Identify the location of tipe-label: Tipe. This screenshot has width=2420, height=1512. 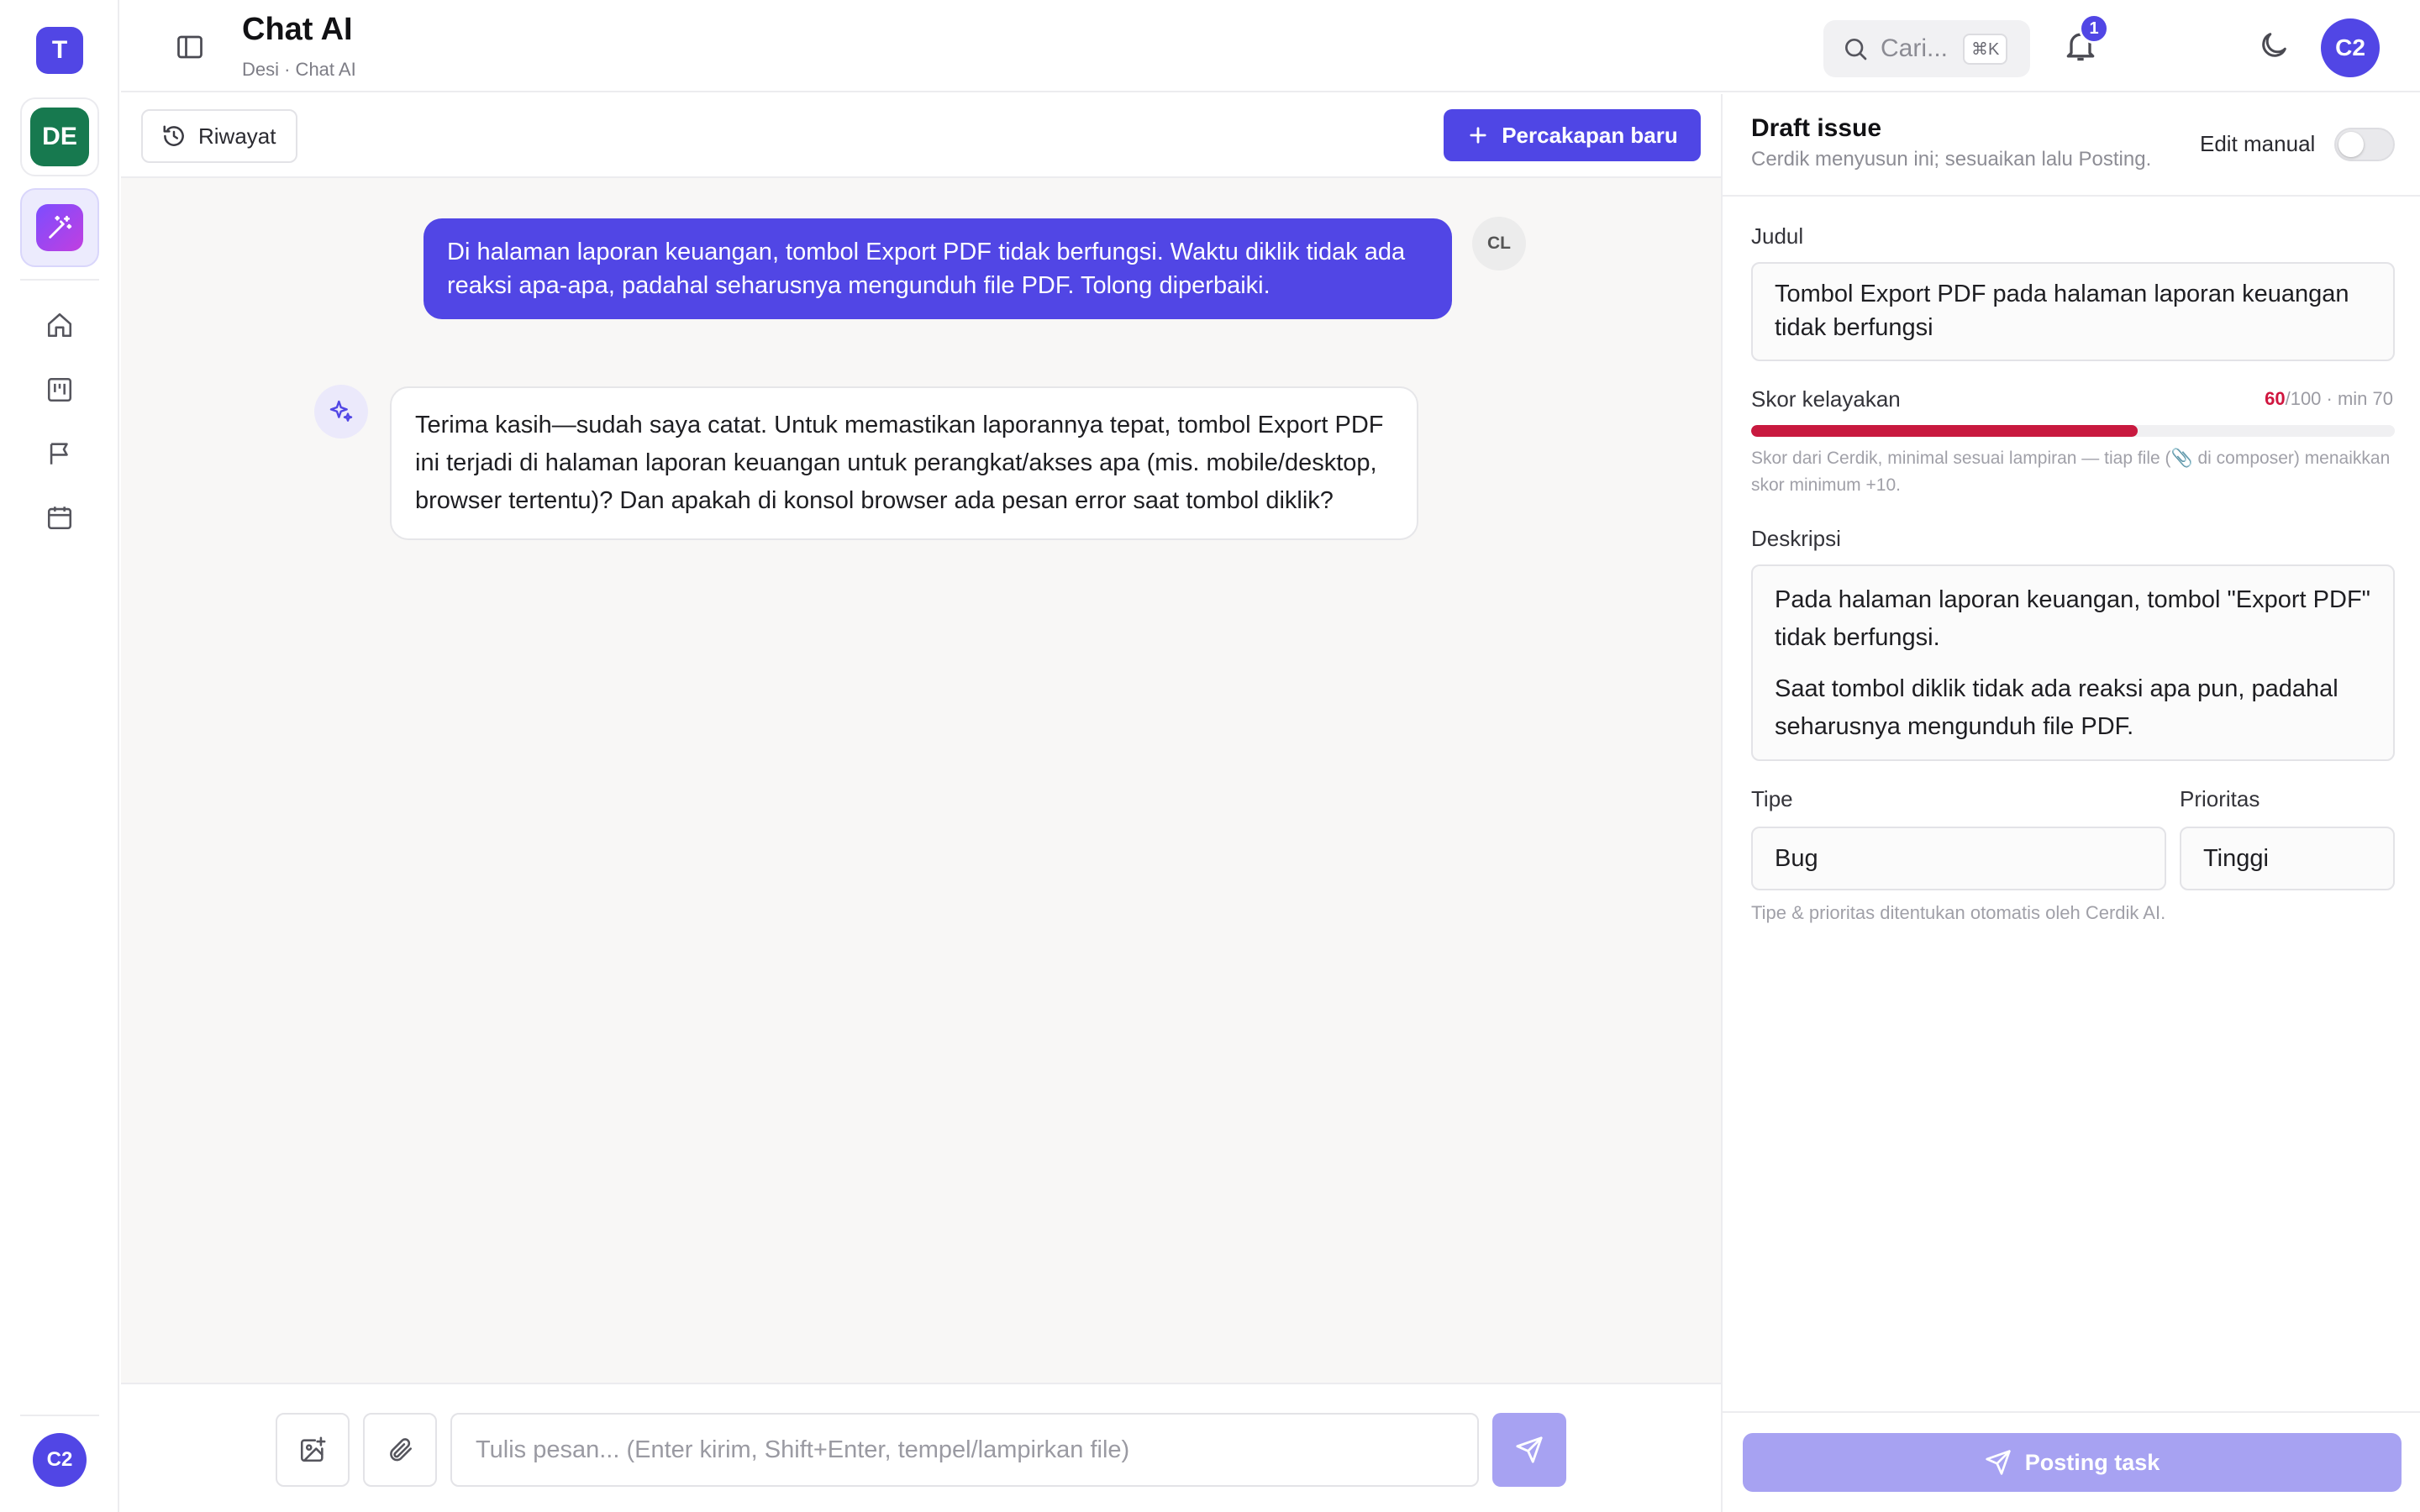
(1772, 798).